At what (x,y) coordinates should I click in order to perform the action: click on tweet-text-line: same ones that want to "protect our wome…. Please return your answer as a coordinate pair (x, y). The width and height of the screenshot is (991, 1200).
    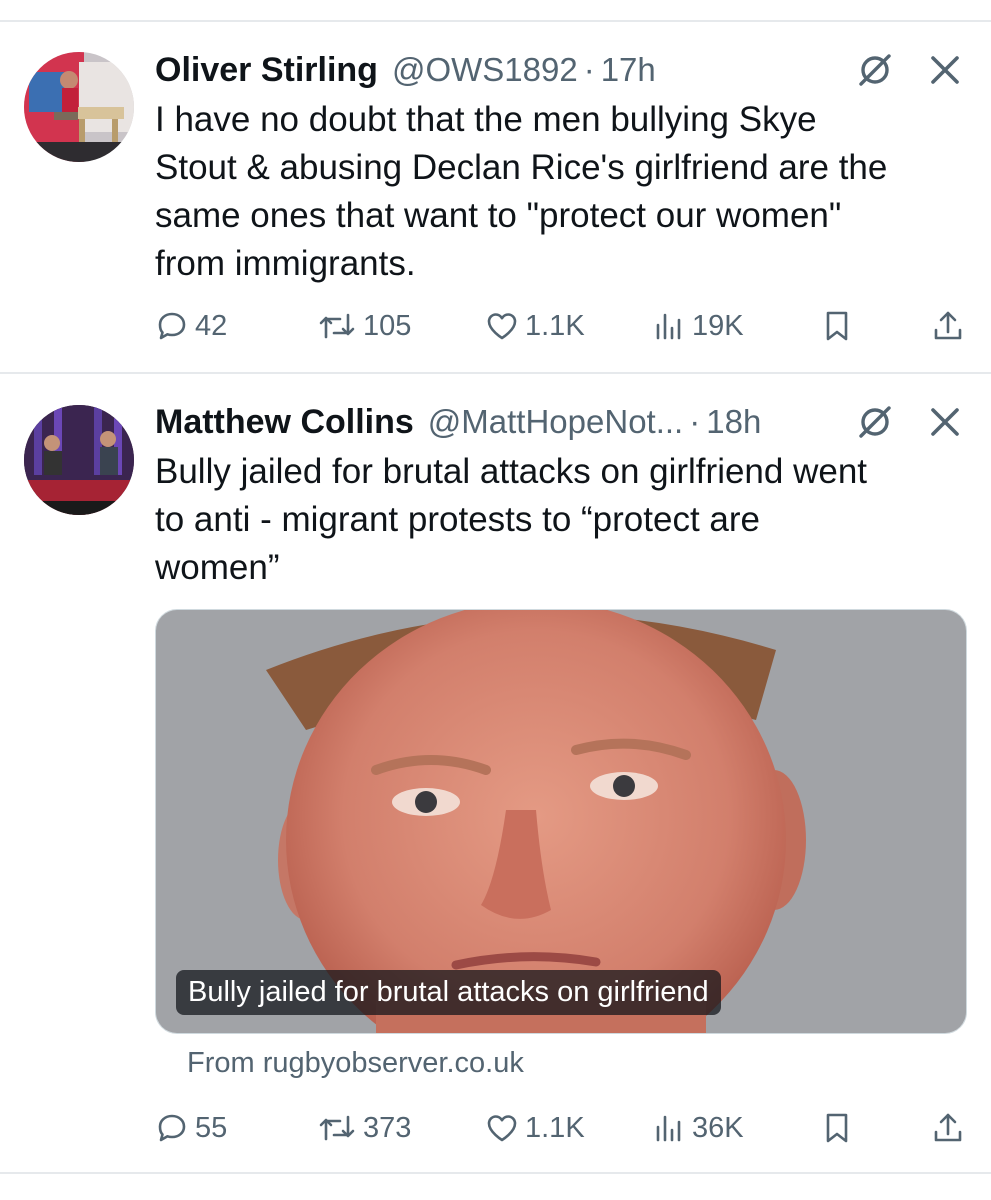
    Looking at the image, I should click on (498, 215).